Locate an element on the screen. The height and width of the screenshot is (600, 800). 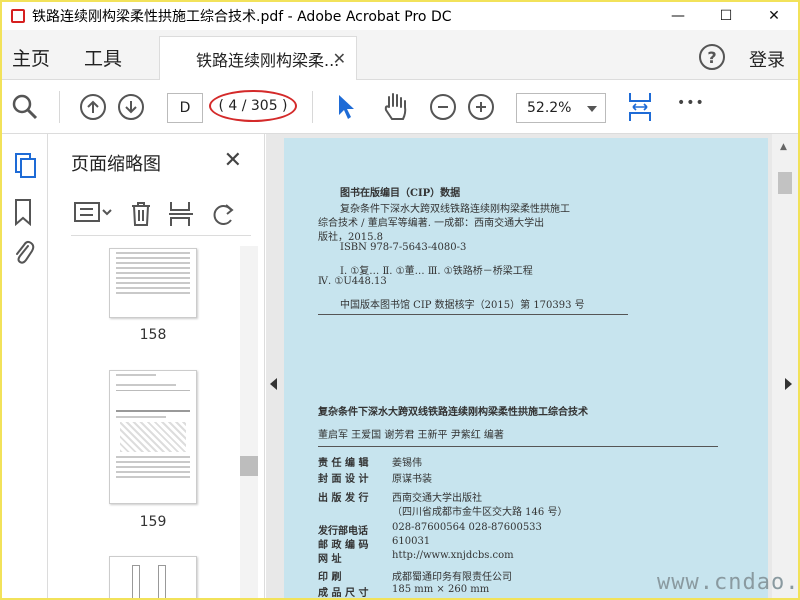
thumbnail-page-number: 159 is located at coordinates (153, 522).